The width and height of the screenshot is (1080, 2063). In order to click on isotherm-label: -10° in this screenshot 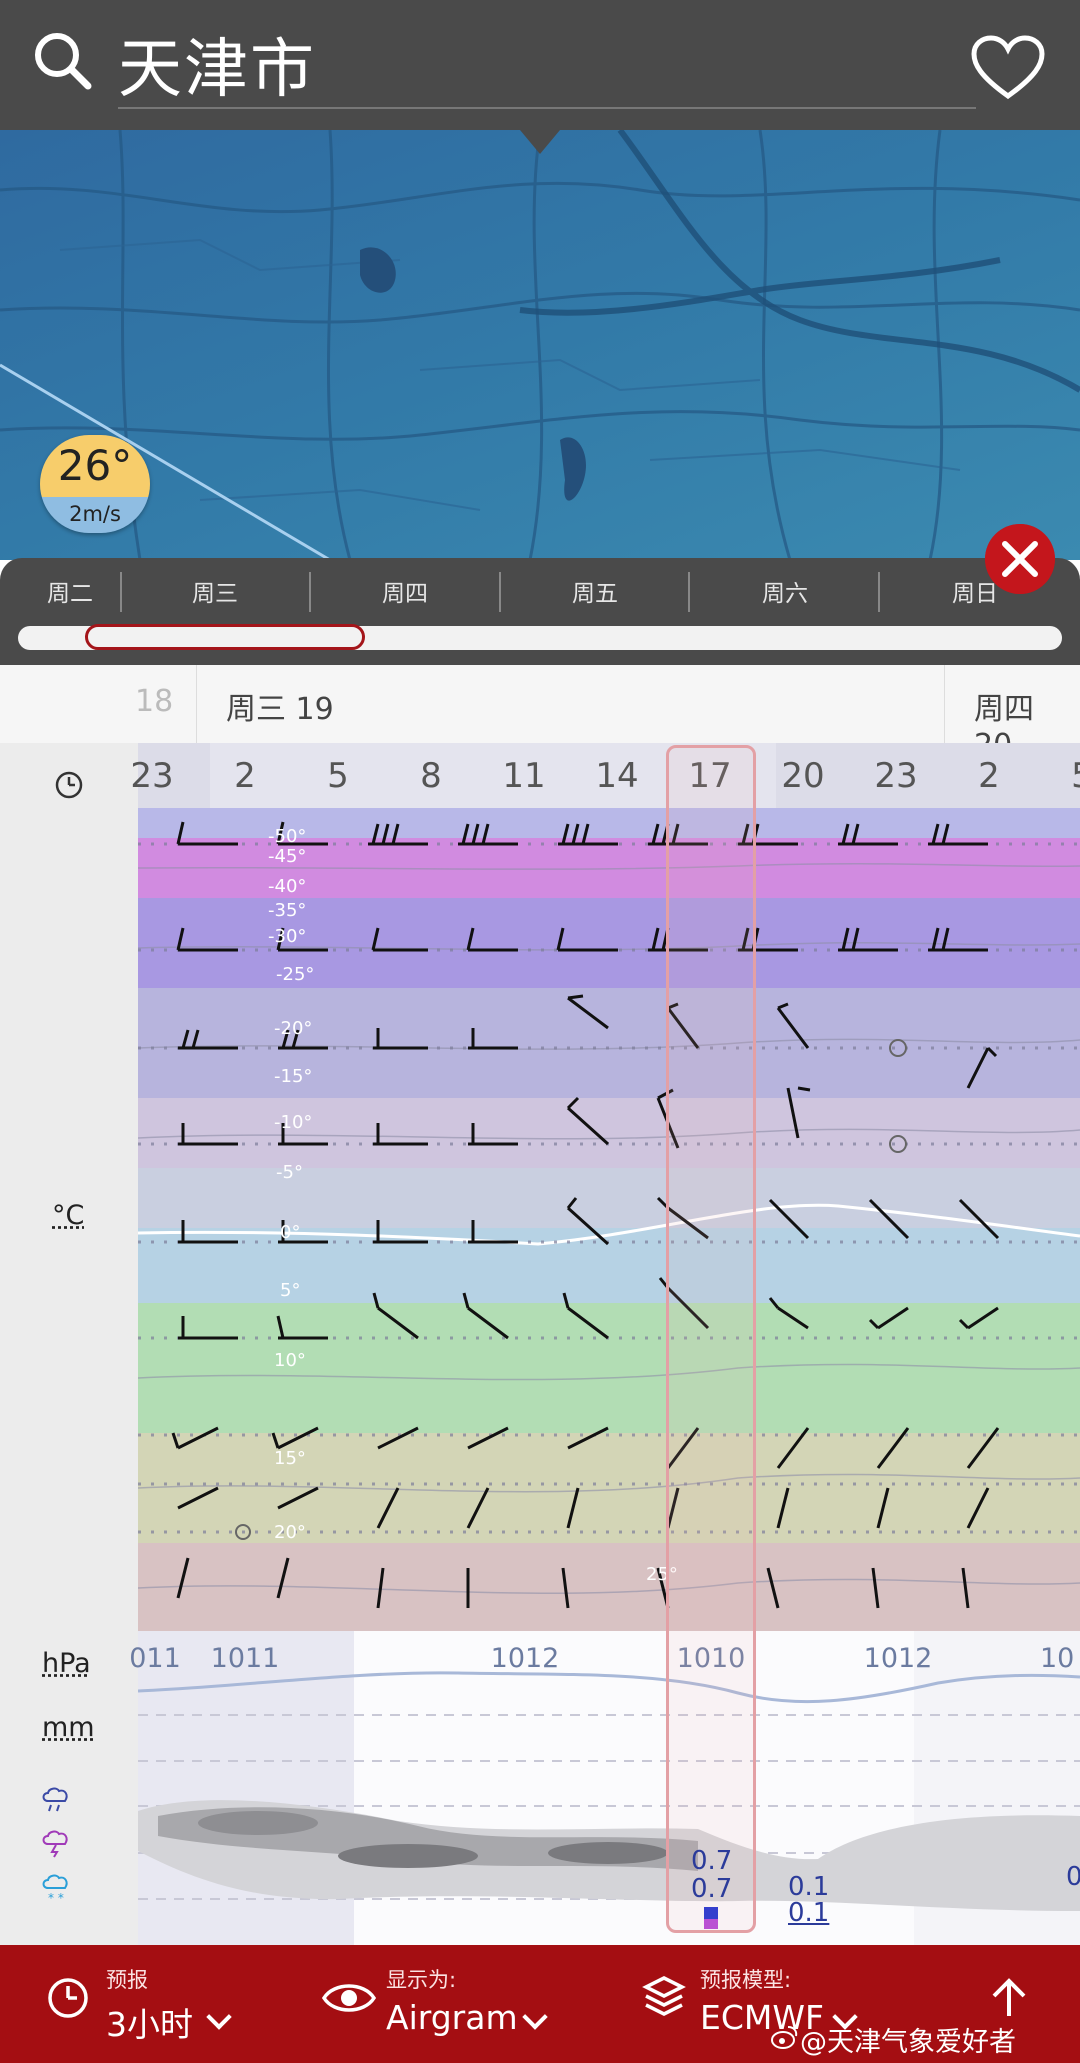, I will do `click(293, 1122)`.